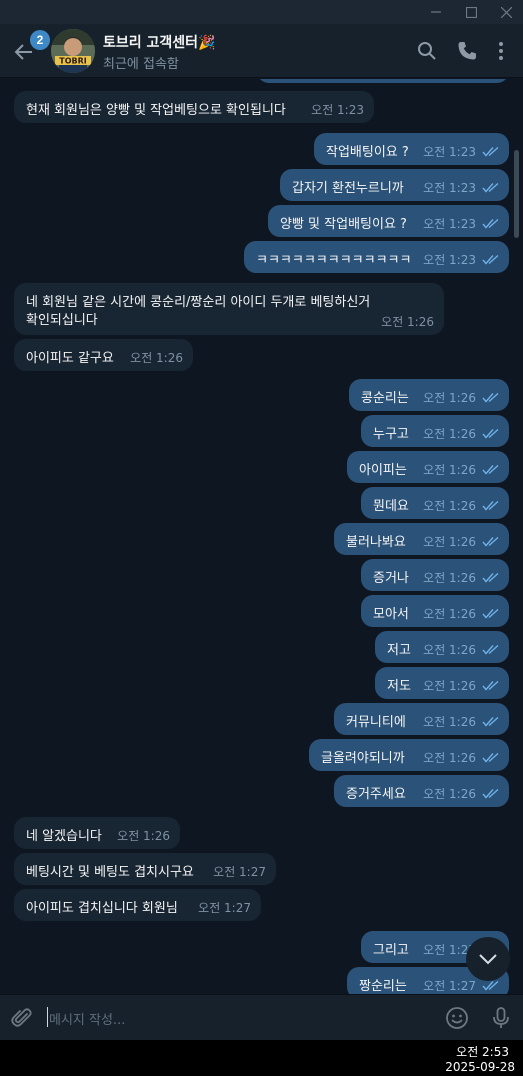  I want to click on outgoing-message: 증거주세요 오전 1:26, so click(421, 791).